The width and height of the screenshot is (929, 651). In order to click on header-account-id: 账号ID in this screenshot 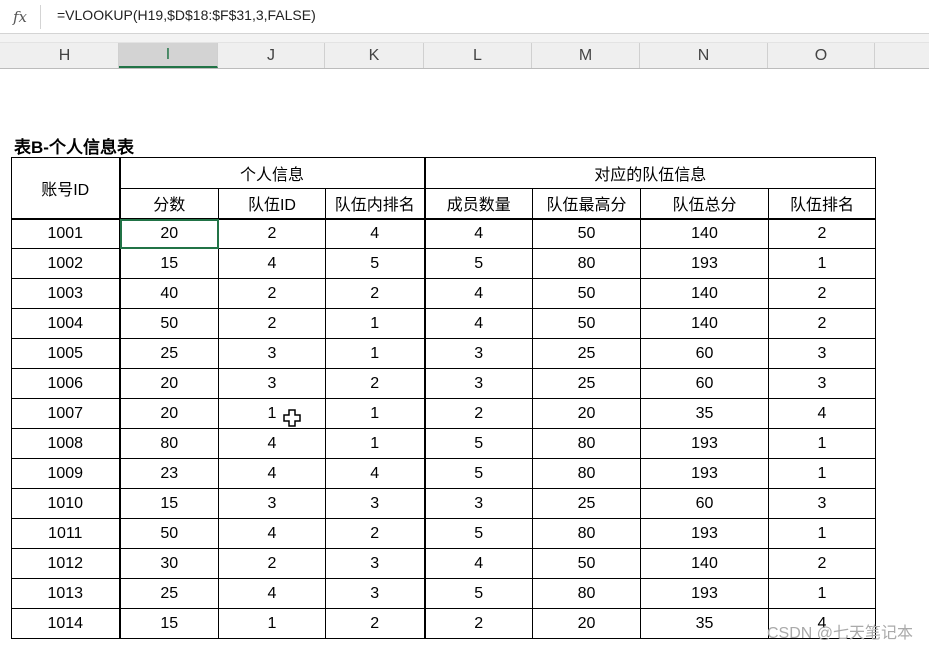, I will do `click(66, 188)`.